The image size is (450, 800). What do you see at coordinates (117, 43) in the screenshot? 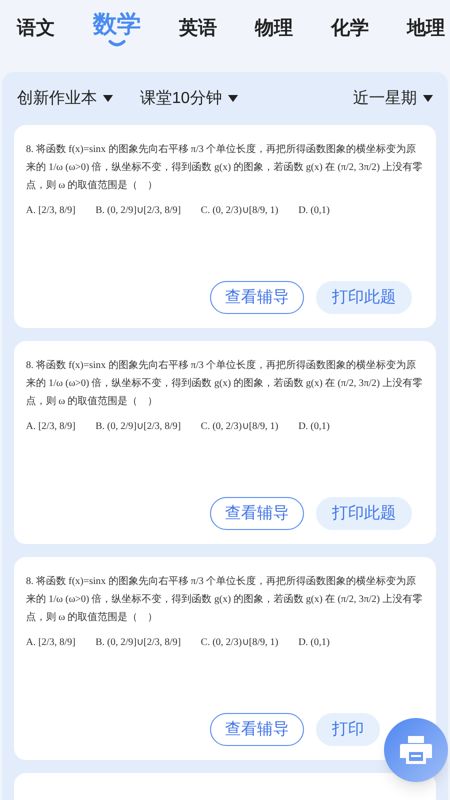
I see `selected-underline-icon` at bounding box center [117, 43].